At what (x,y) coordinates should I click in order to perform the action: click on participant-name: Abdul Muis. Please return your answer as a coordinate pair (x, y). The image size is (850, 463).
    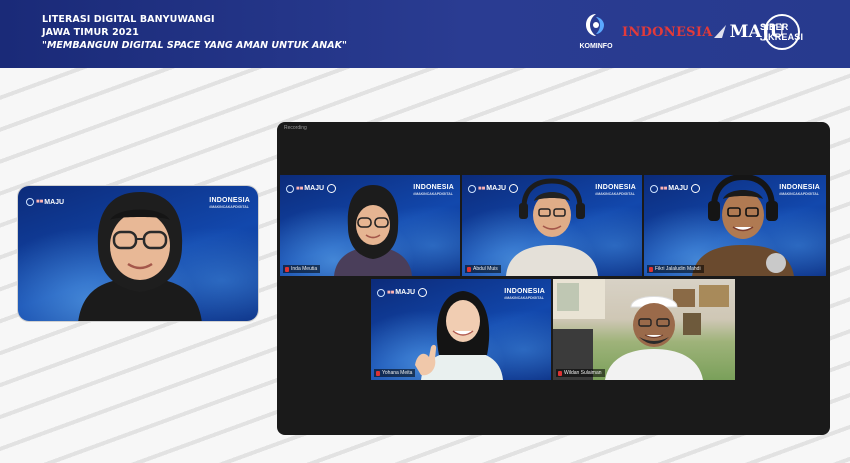
    Looking at the image, I should click on (485, 269).